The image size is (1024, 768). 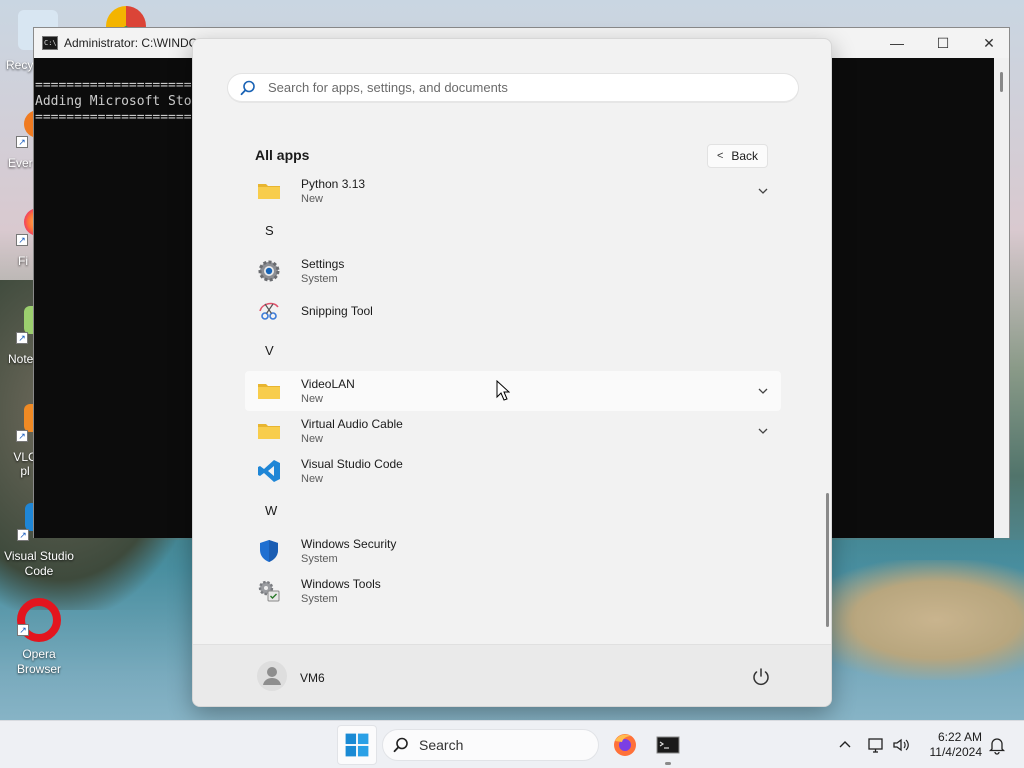 I want to click on app-name: Windows Tools, so click(x=341, y=584).